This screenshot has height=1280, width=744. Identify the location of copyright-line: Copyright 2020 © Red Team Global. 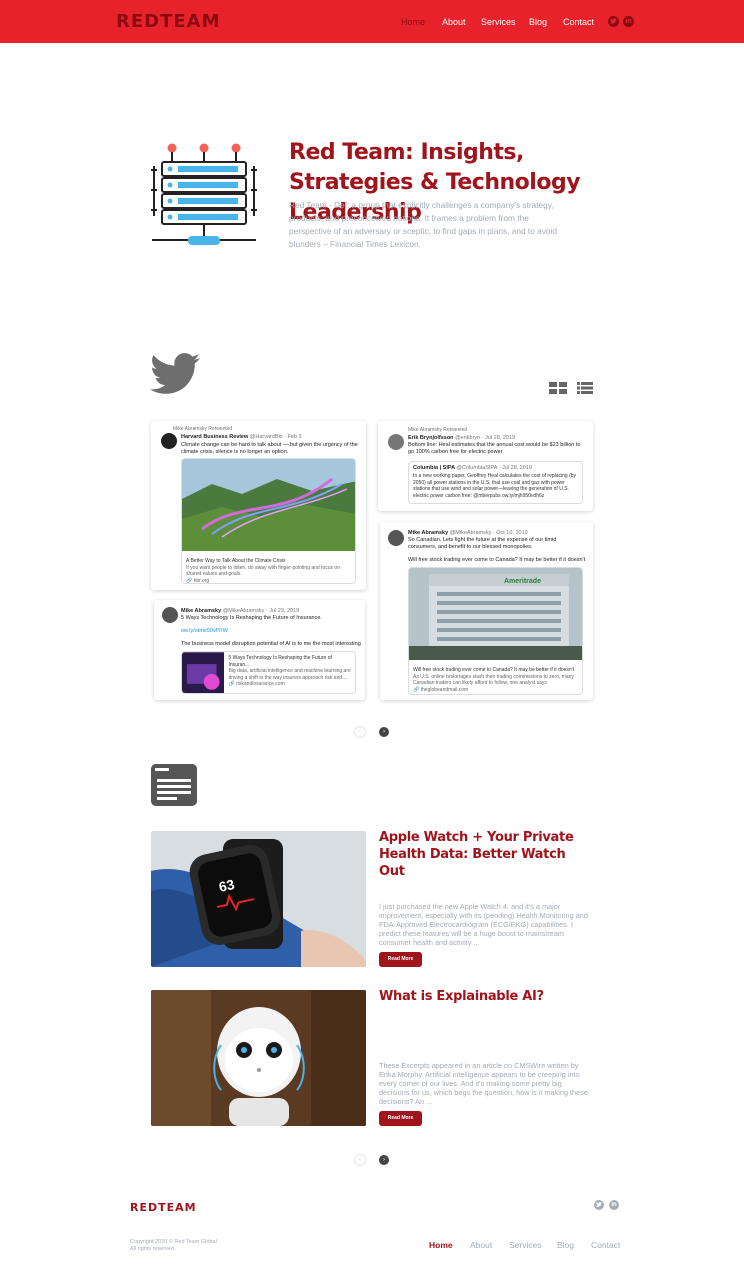
(173, 1242).